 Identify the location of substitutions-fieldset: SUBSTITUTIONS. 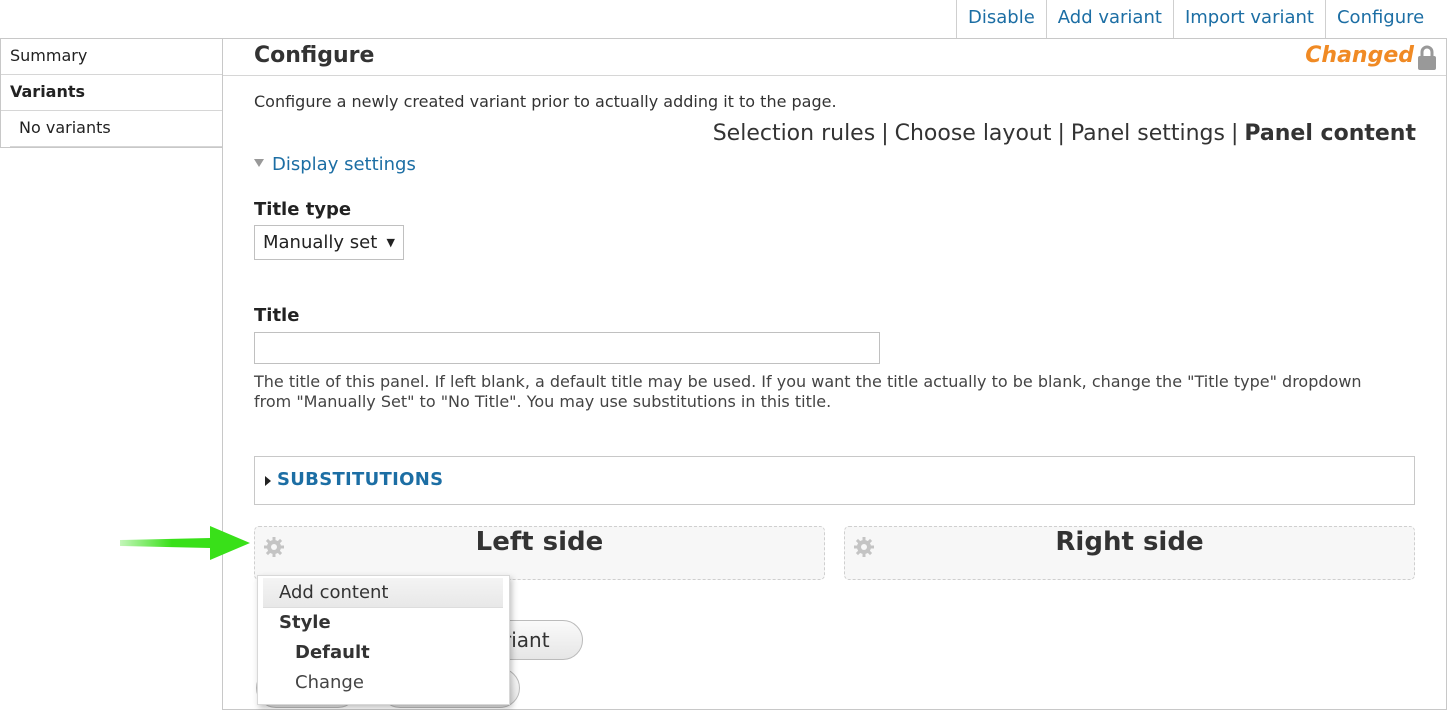
(834, 480).